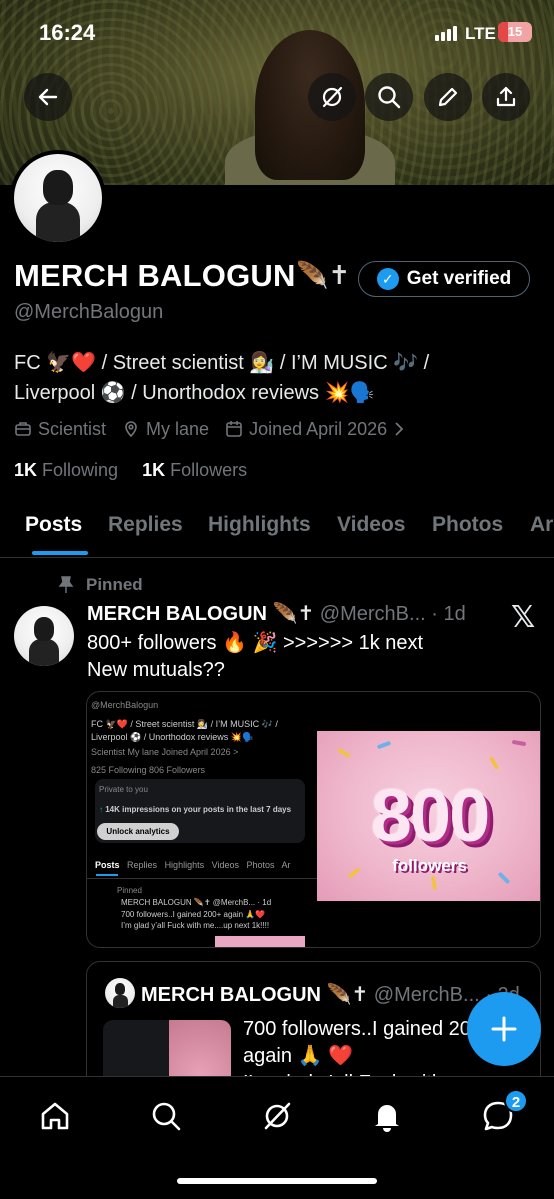 This screenshot has width=554, height=1199. I want to click on tab-replies: Replies, so click(145, 525).